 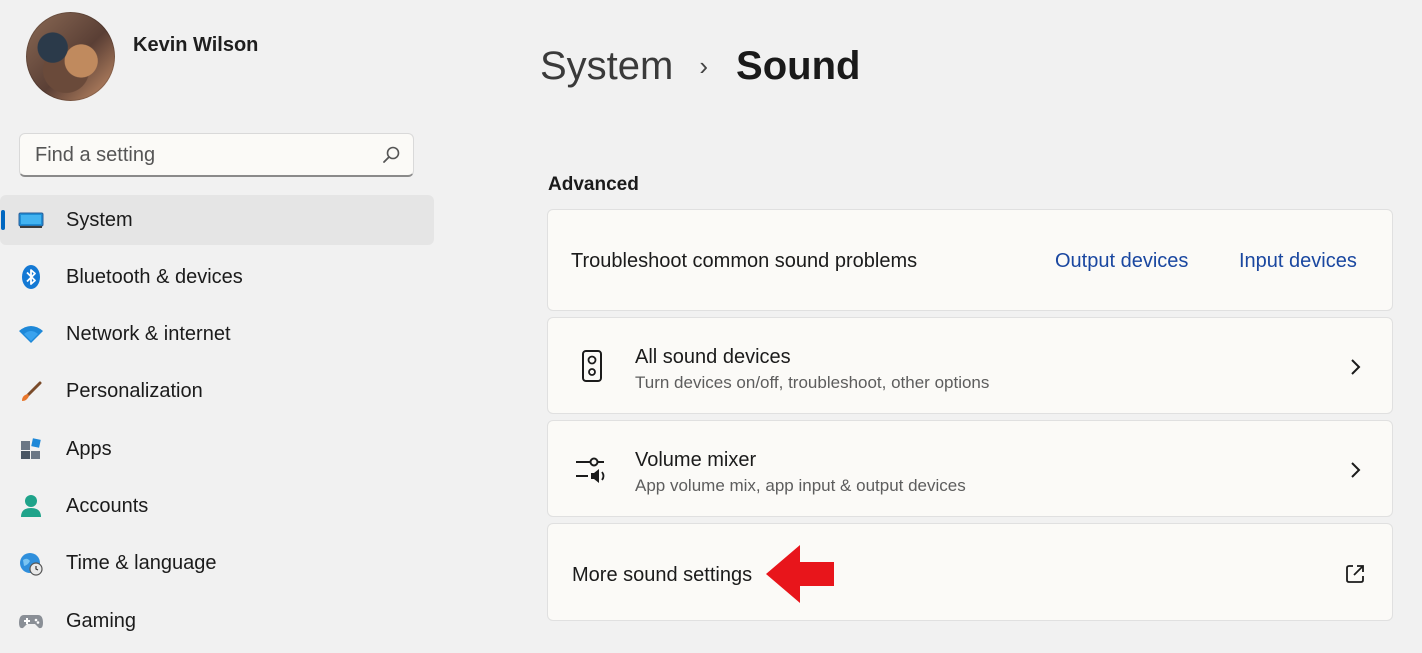 I want to click on wifi-icon, so click(x=31, y=335).